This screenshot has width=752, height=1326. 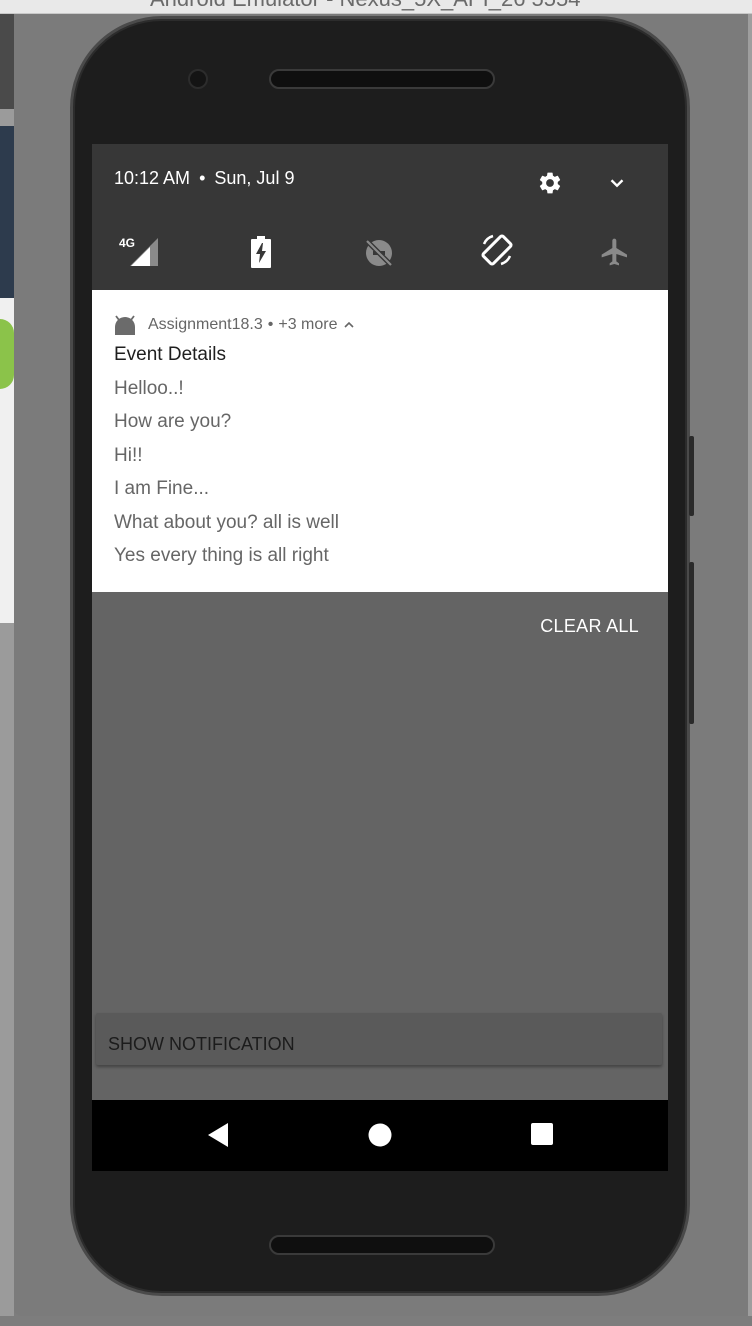 What do you see at coordinates (691, 476) in the screenshot?
I see `volume-button` at bounding box center [691, 476].